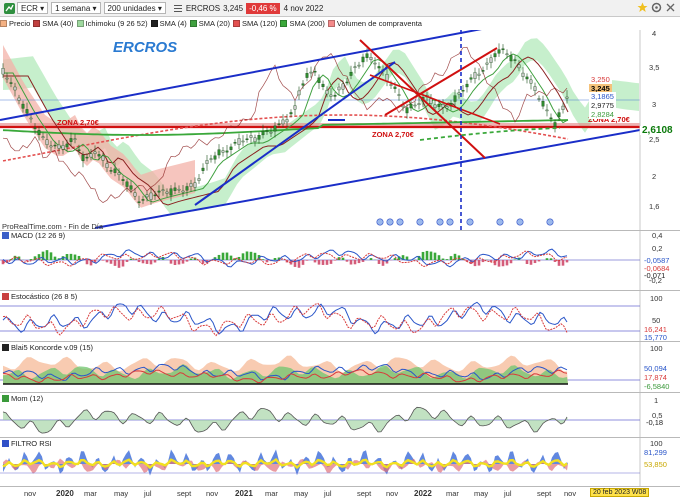 The width and height of the screenshot is (680, 501). I want to click on legend-label: SMA (200), so click(307, 23).